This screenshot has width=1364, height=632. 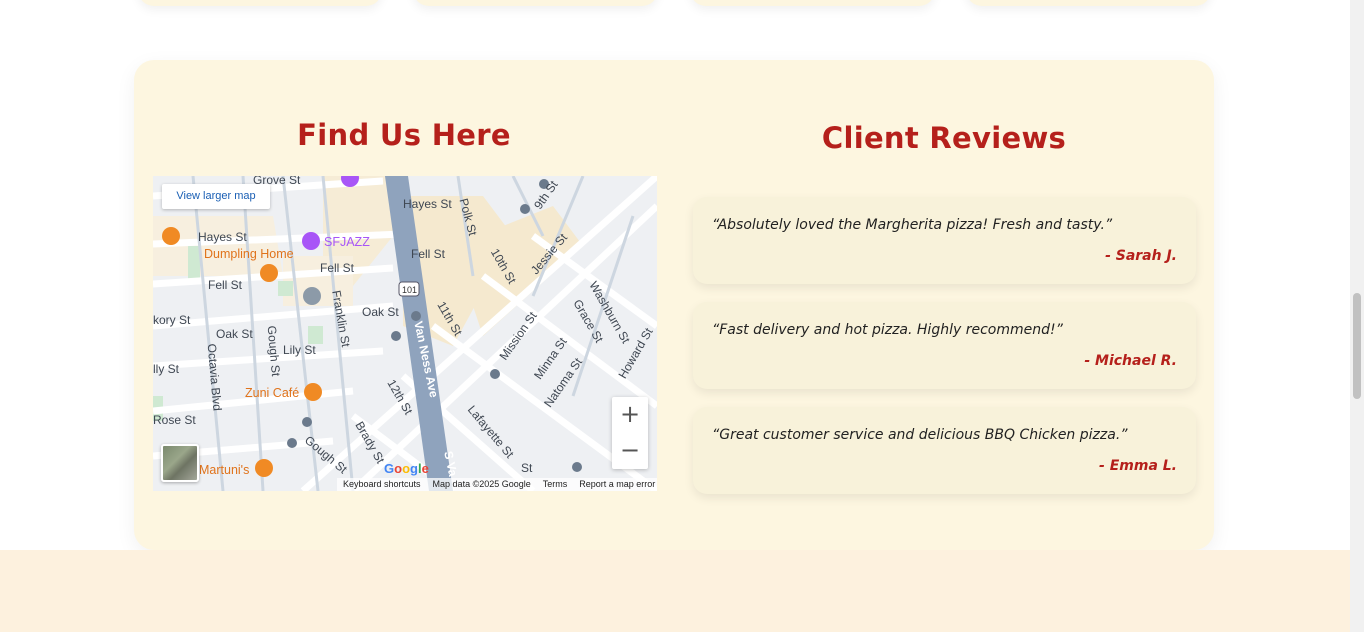 What do you see at coordinates (944, 138) in the screenshot?
I see `reviews-heading: Client Reviews` at bounding box center [944, 138].